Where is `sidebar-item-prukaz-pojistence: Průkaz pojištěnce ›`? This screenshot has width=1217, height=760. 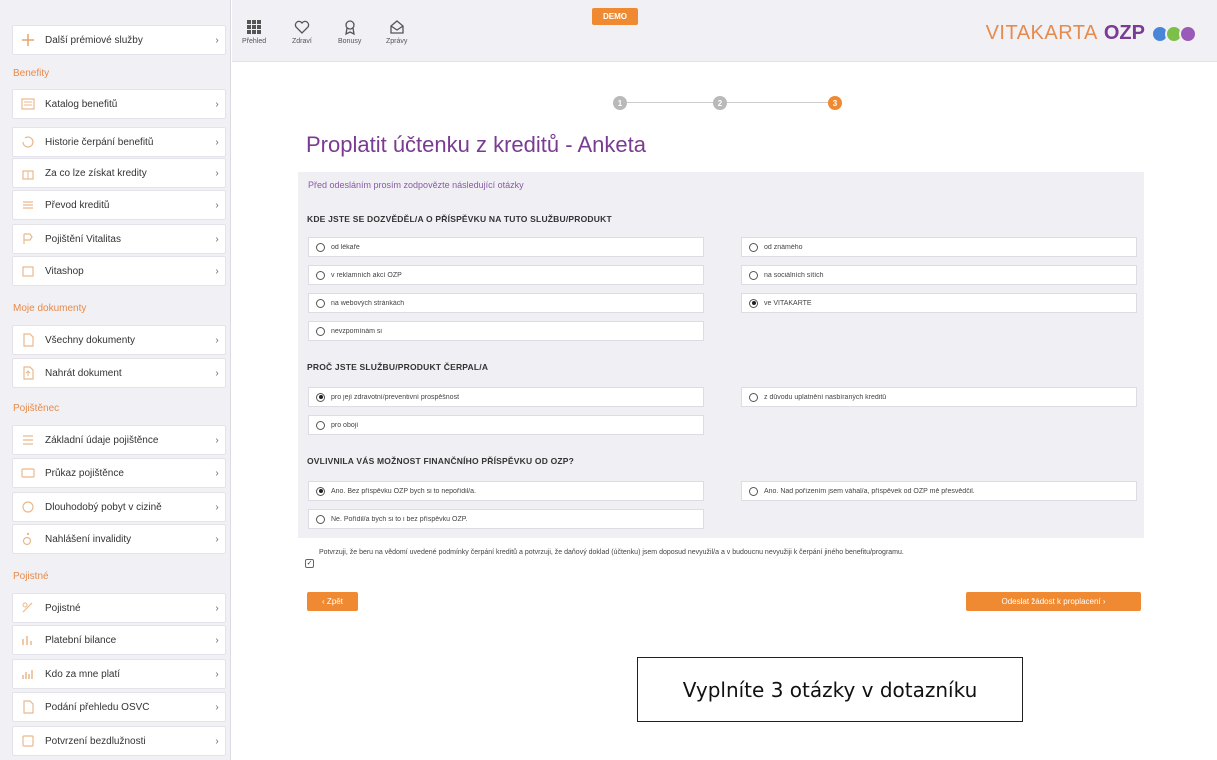
sidebar-item-prukaz-pojistence: Průkaz pojištěnce › is located at coordinates (119, 473).